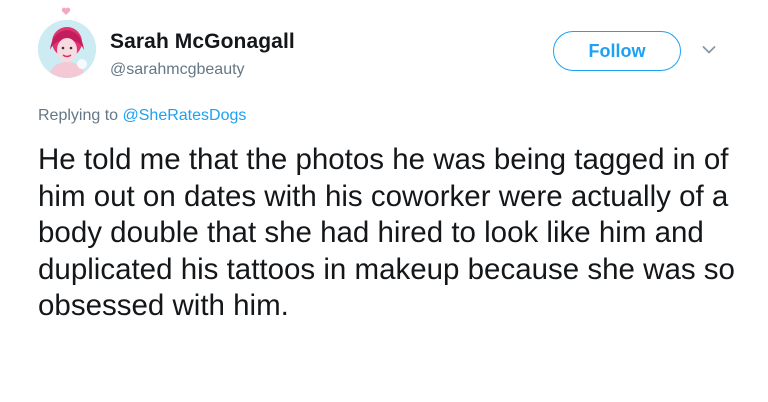 This screenshot has height=402, width=768. I want to click on heart-icon, so click(66, 11).